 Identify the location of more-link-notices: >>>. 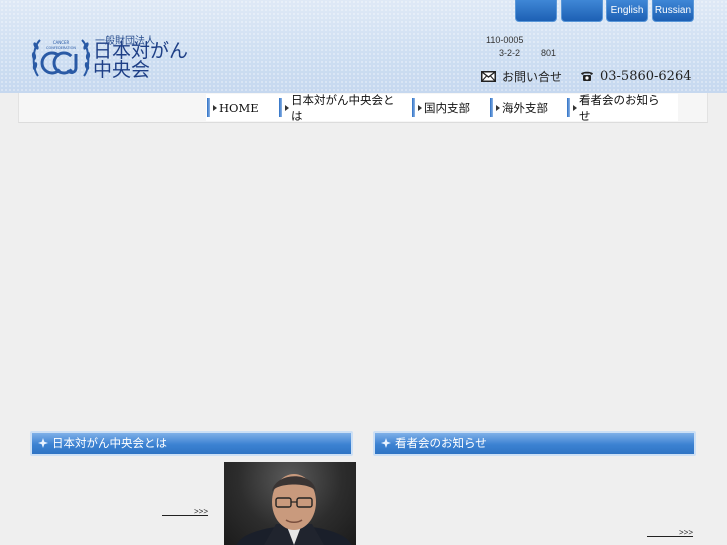
(670, 532).